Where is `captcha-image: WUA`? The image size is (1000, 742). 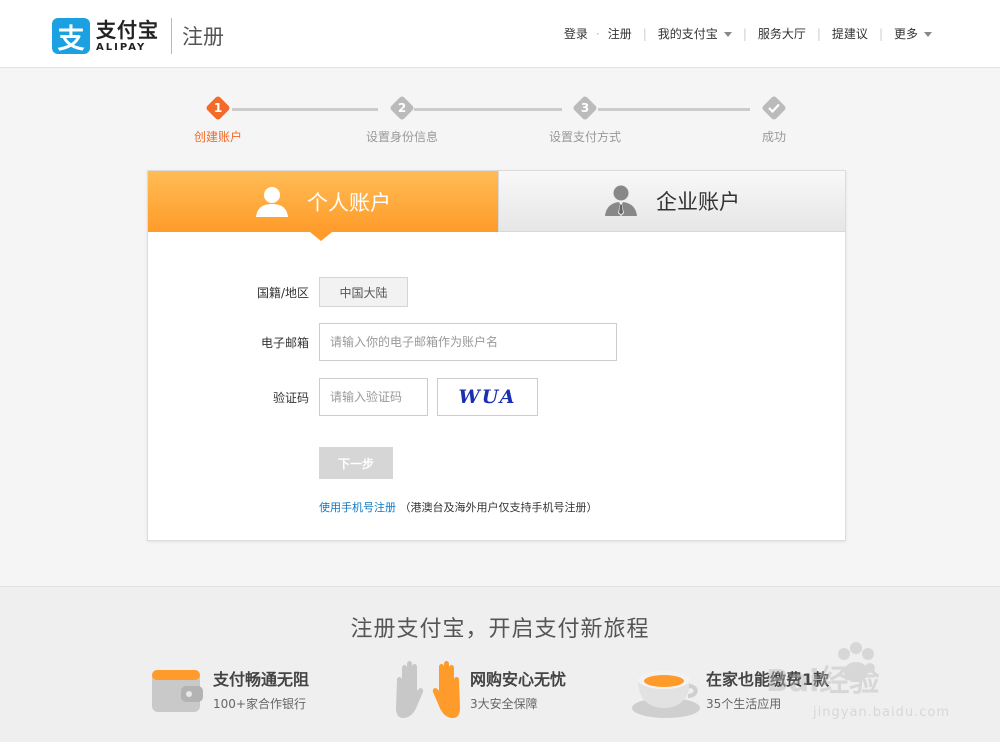
captcha-image: WUA is located at coordinates (487, 397).